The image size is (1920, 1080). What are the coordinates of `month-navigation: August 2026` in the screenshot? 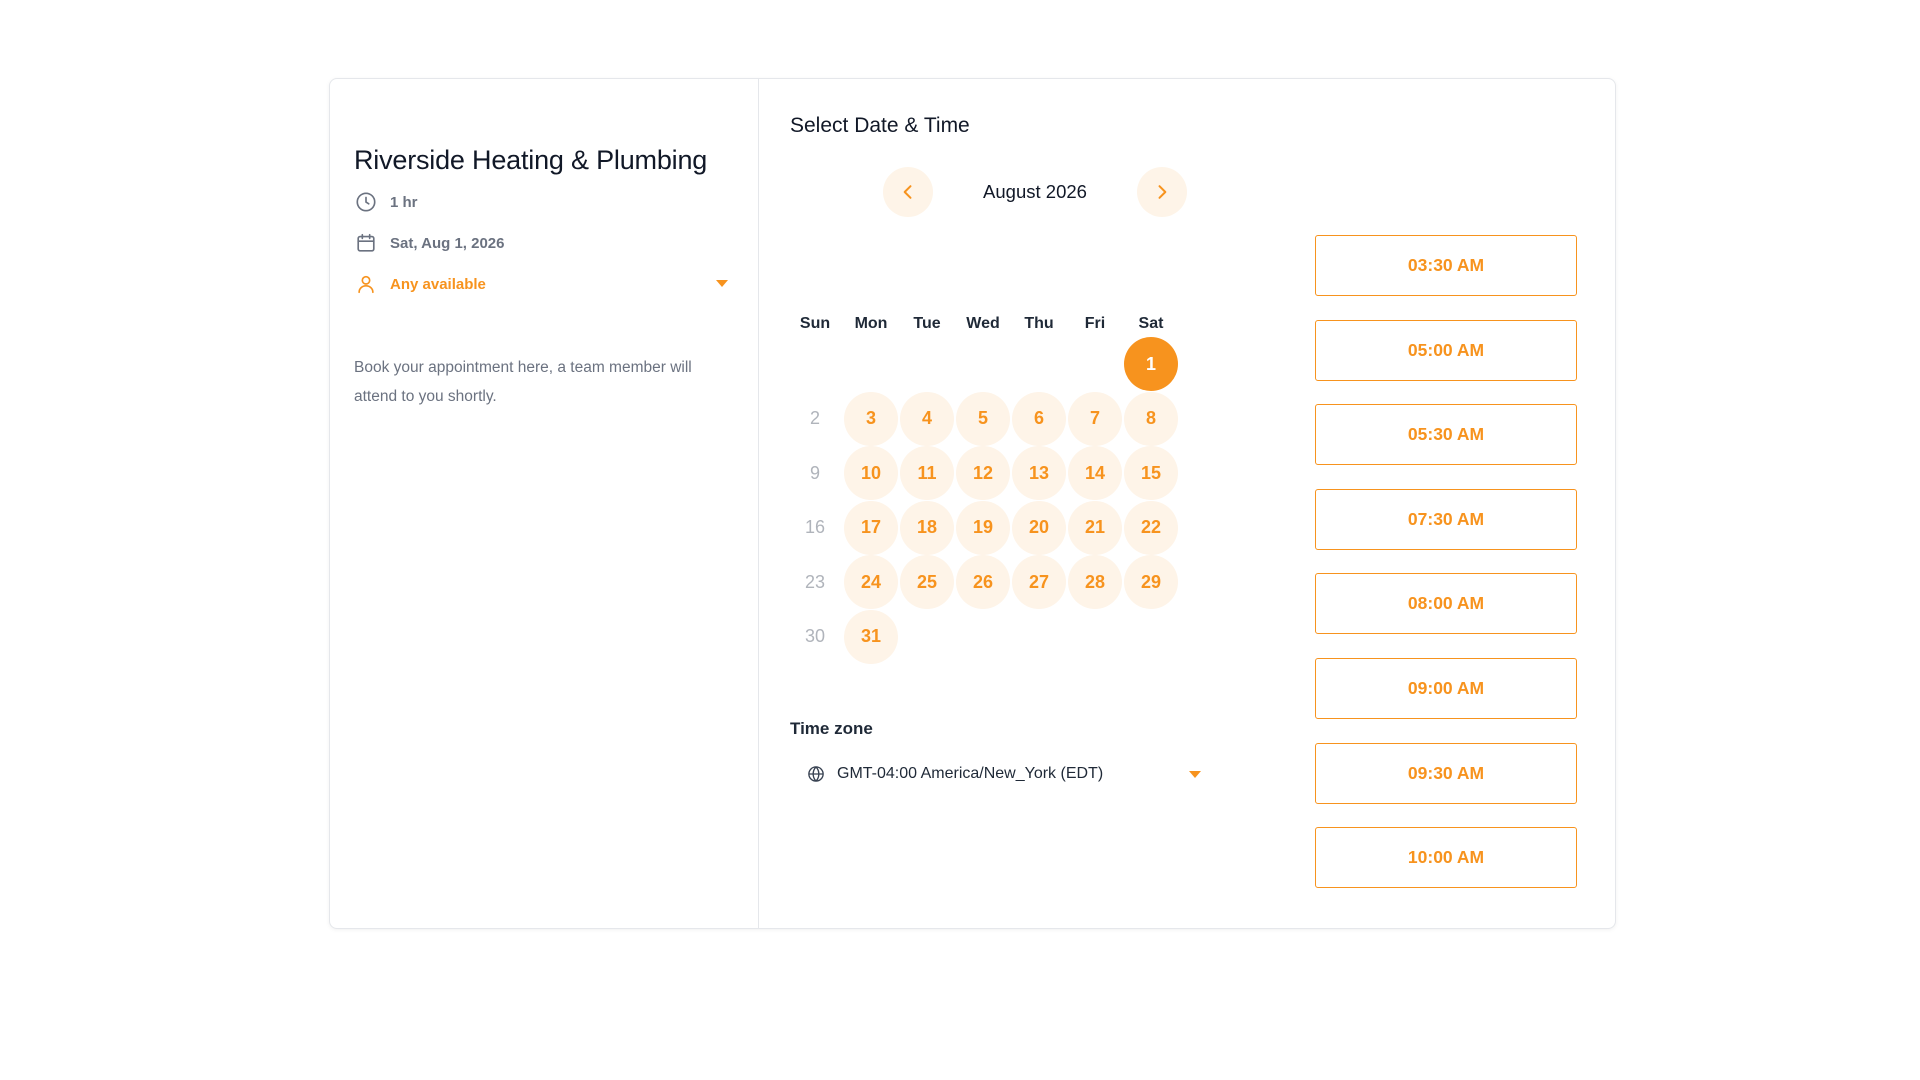 It's located at (1038, 192).